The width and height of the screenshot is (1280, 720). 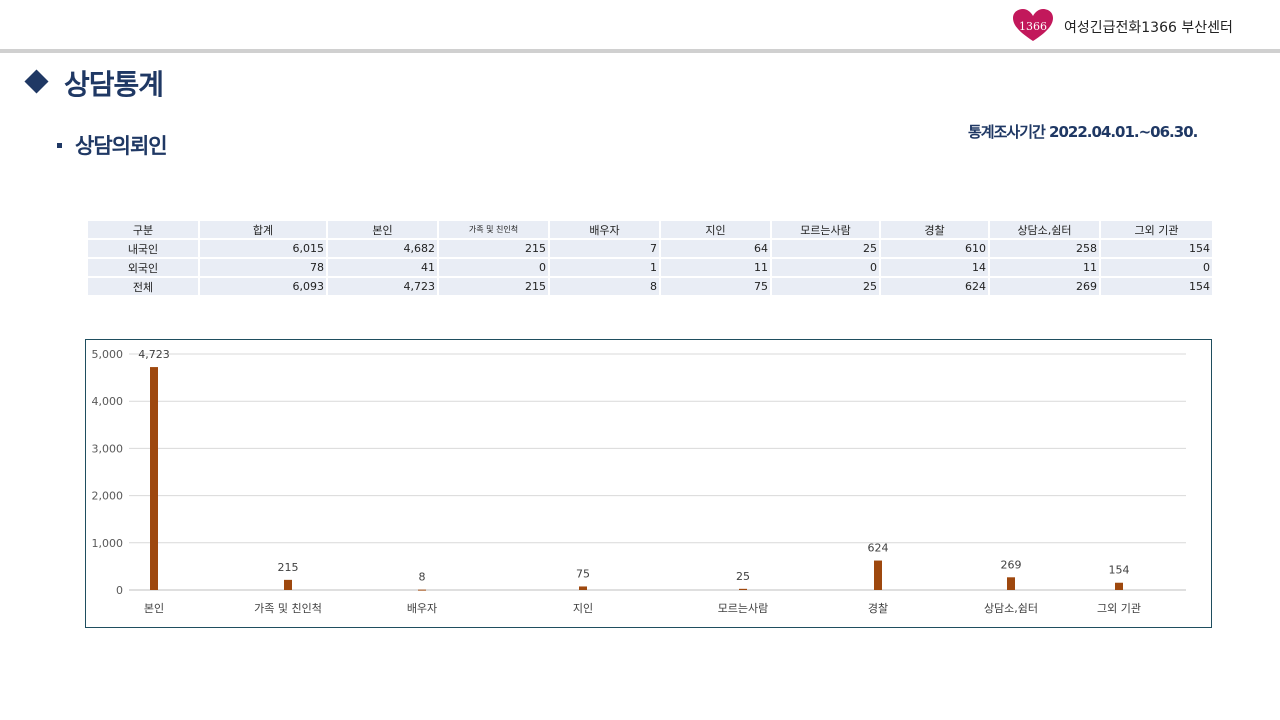 What do you see at coordinates (382, 248) in the screenshot?
I see `table-cell: 4,682` at bounding box center [382, 248].